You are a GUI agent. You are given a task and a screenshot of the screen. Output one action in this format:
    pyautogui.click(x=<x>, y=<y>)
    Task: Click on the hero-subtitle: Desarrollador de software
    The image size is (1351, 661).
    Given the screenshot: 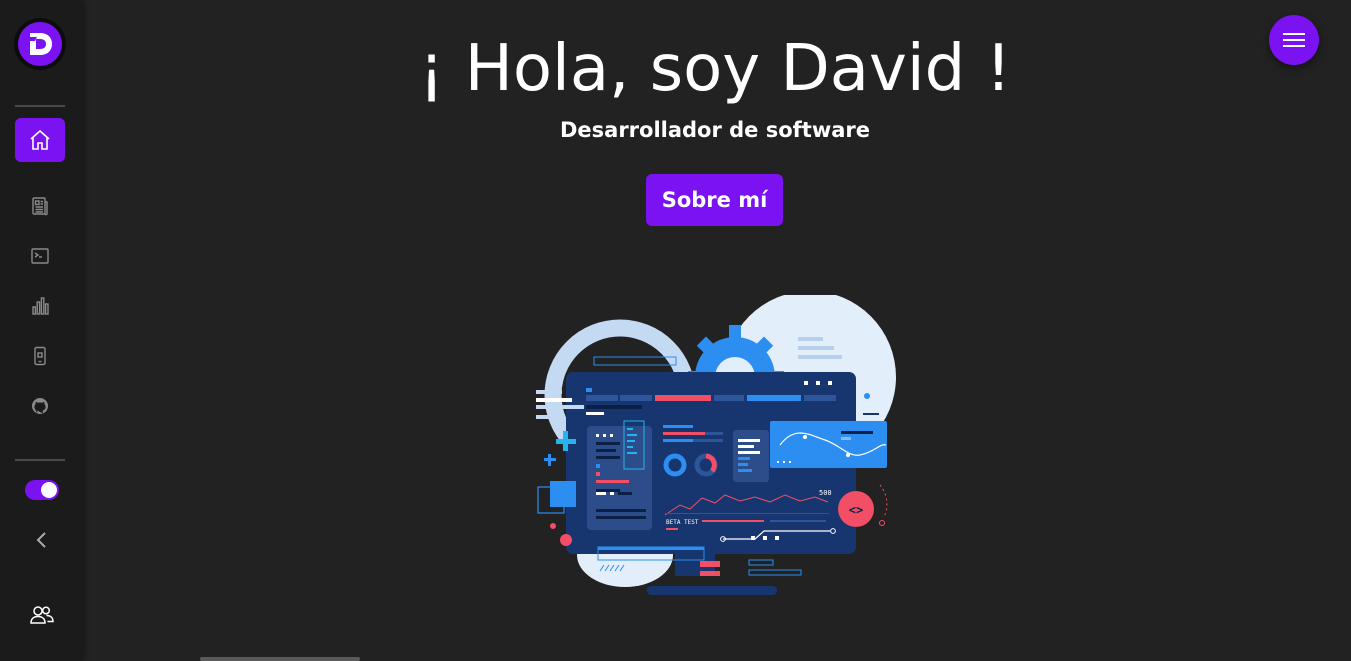 What is the action you would take?
    pyautogui.click(x=715, y=130)
    